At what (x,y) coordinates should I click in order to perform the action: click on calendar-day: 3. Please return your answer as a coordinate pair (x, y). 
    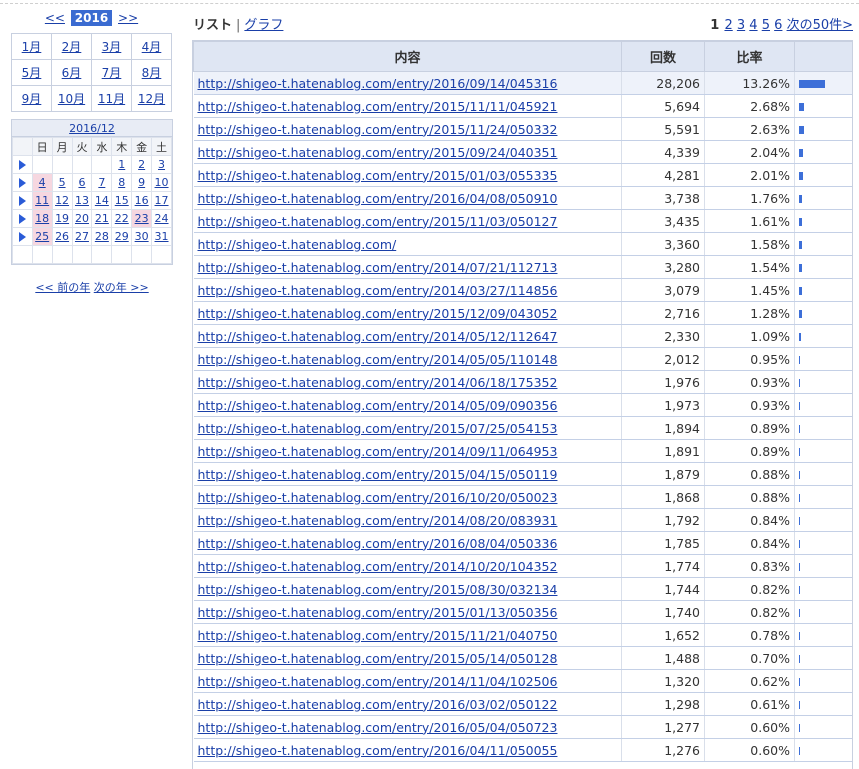
    Looking at the image, I should click on (161, 164).